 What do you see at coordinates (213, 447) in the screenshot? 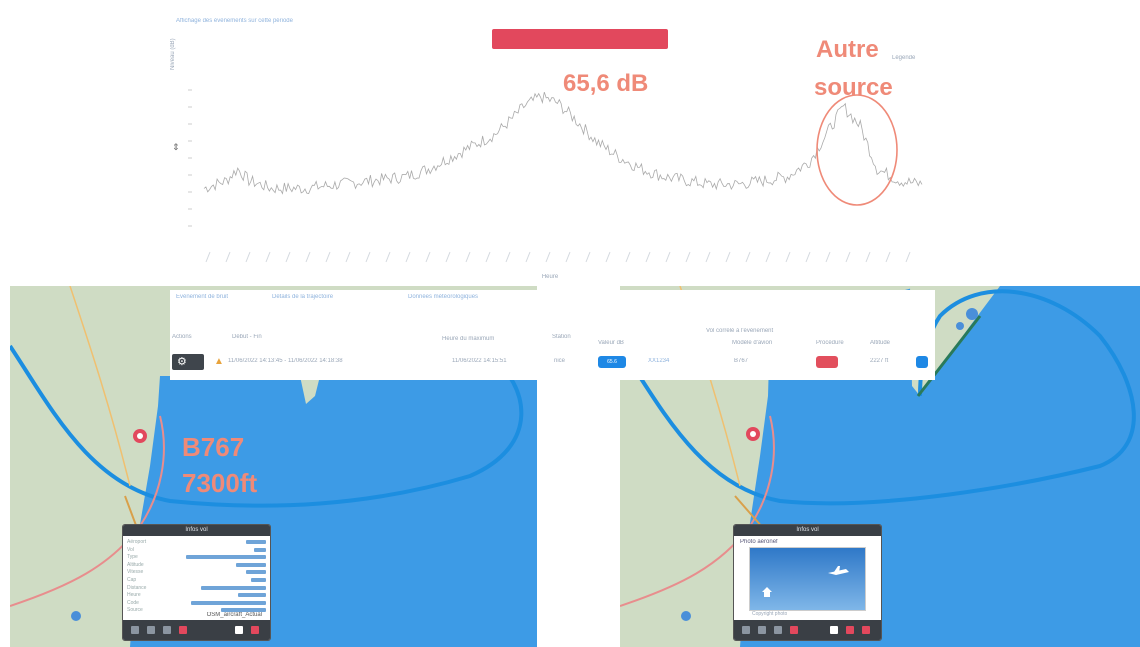
I see `left-map-annotation-model: B767` at bounding box center [213, 447].